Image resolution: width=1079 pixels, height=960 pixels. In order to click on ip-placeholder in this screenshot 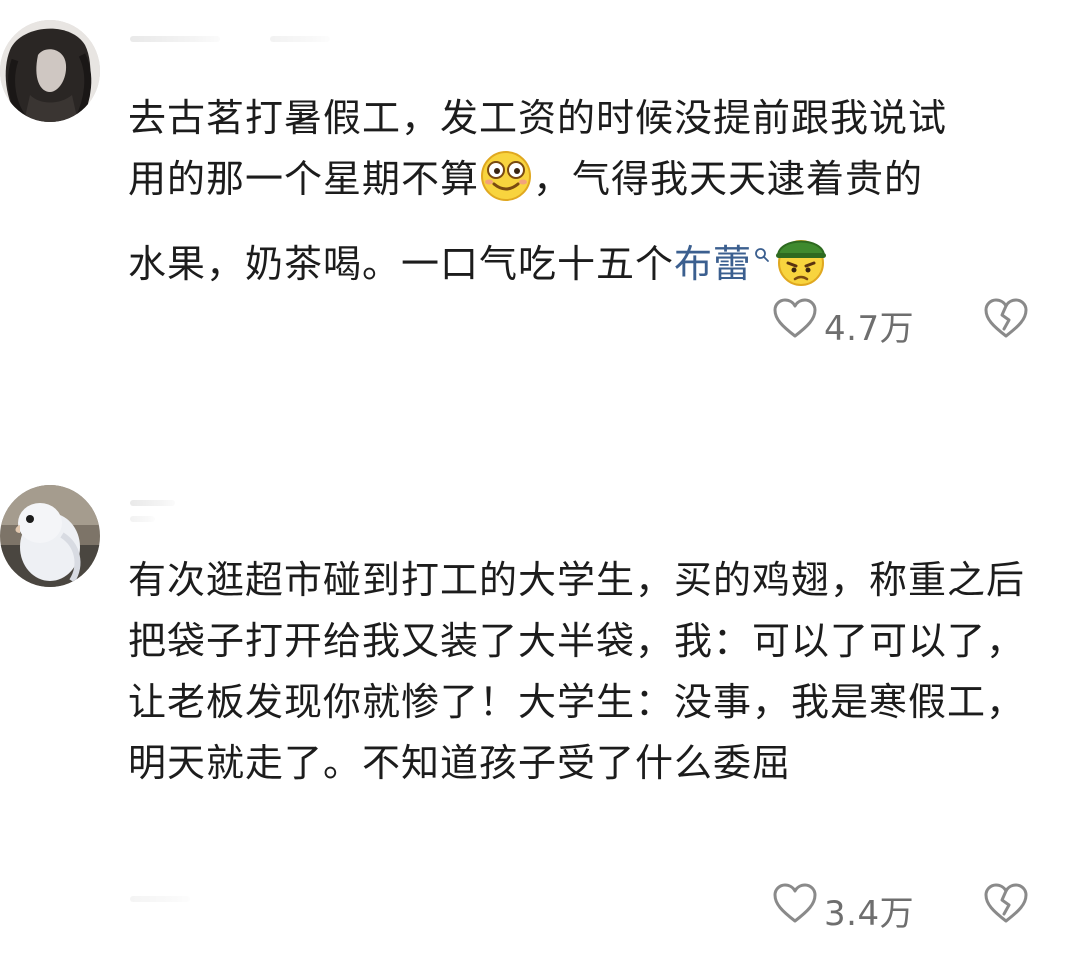, I will do `click(160, 899)`.